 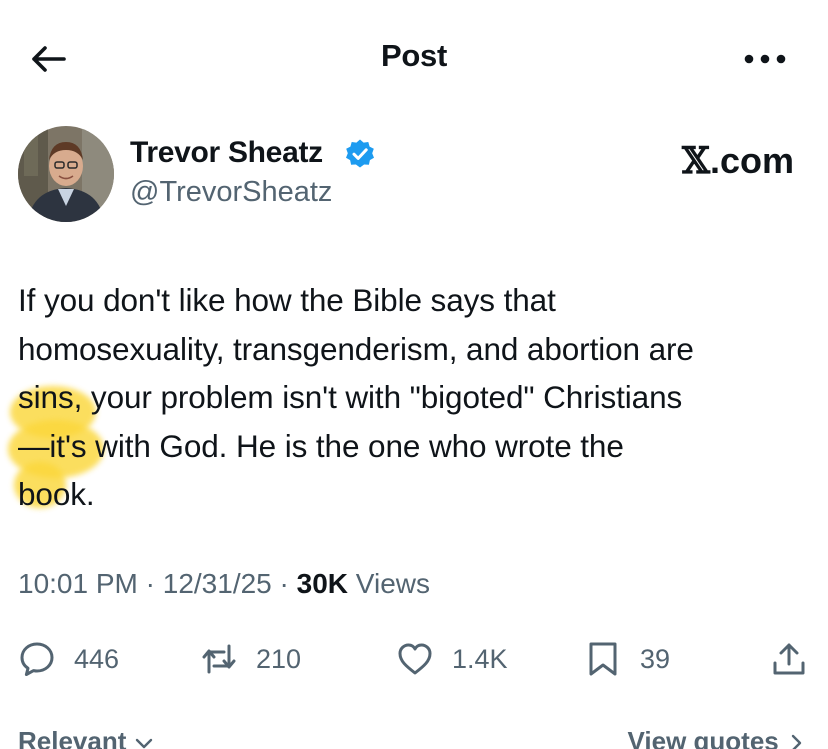 What do you see at coordinates (279, 658) in the screenshot?
I see `repost-count: 210` at bounding box center [279, 658].